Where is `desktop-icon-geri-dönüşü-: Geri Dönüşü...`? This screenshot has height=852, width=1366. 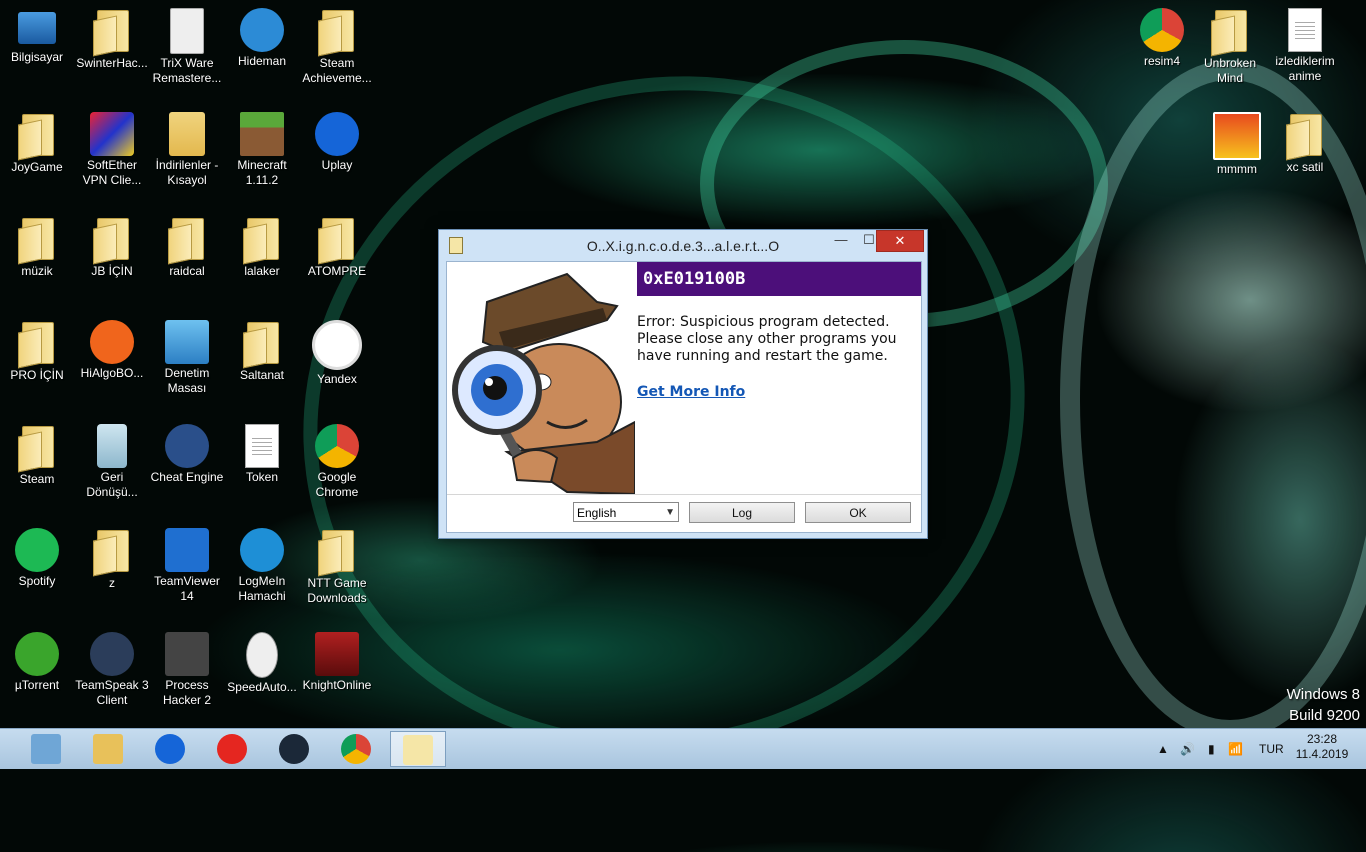
desktop-icon-geri-dönüşü-: Geri Dönüşü... is located at coordinates (112, 472).